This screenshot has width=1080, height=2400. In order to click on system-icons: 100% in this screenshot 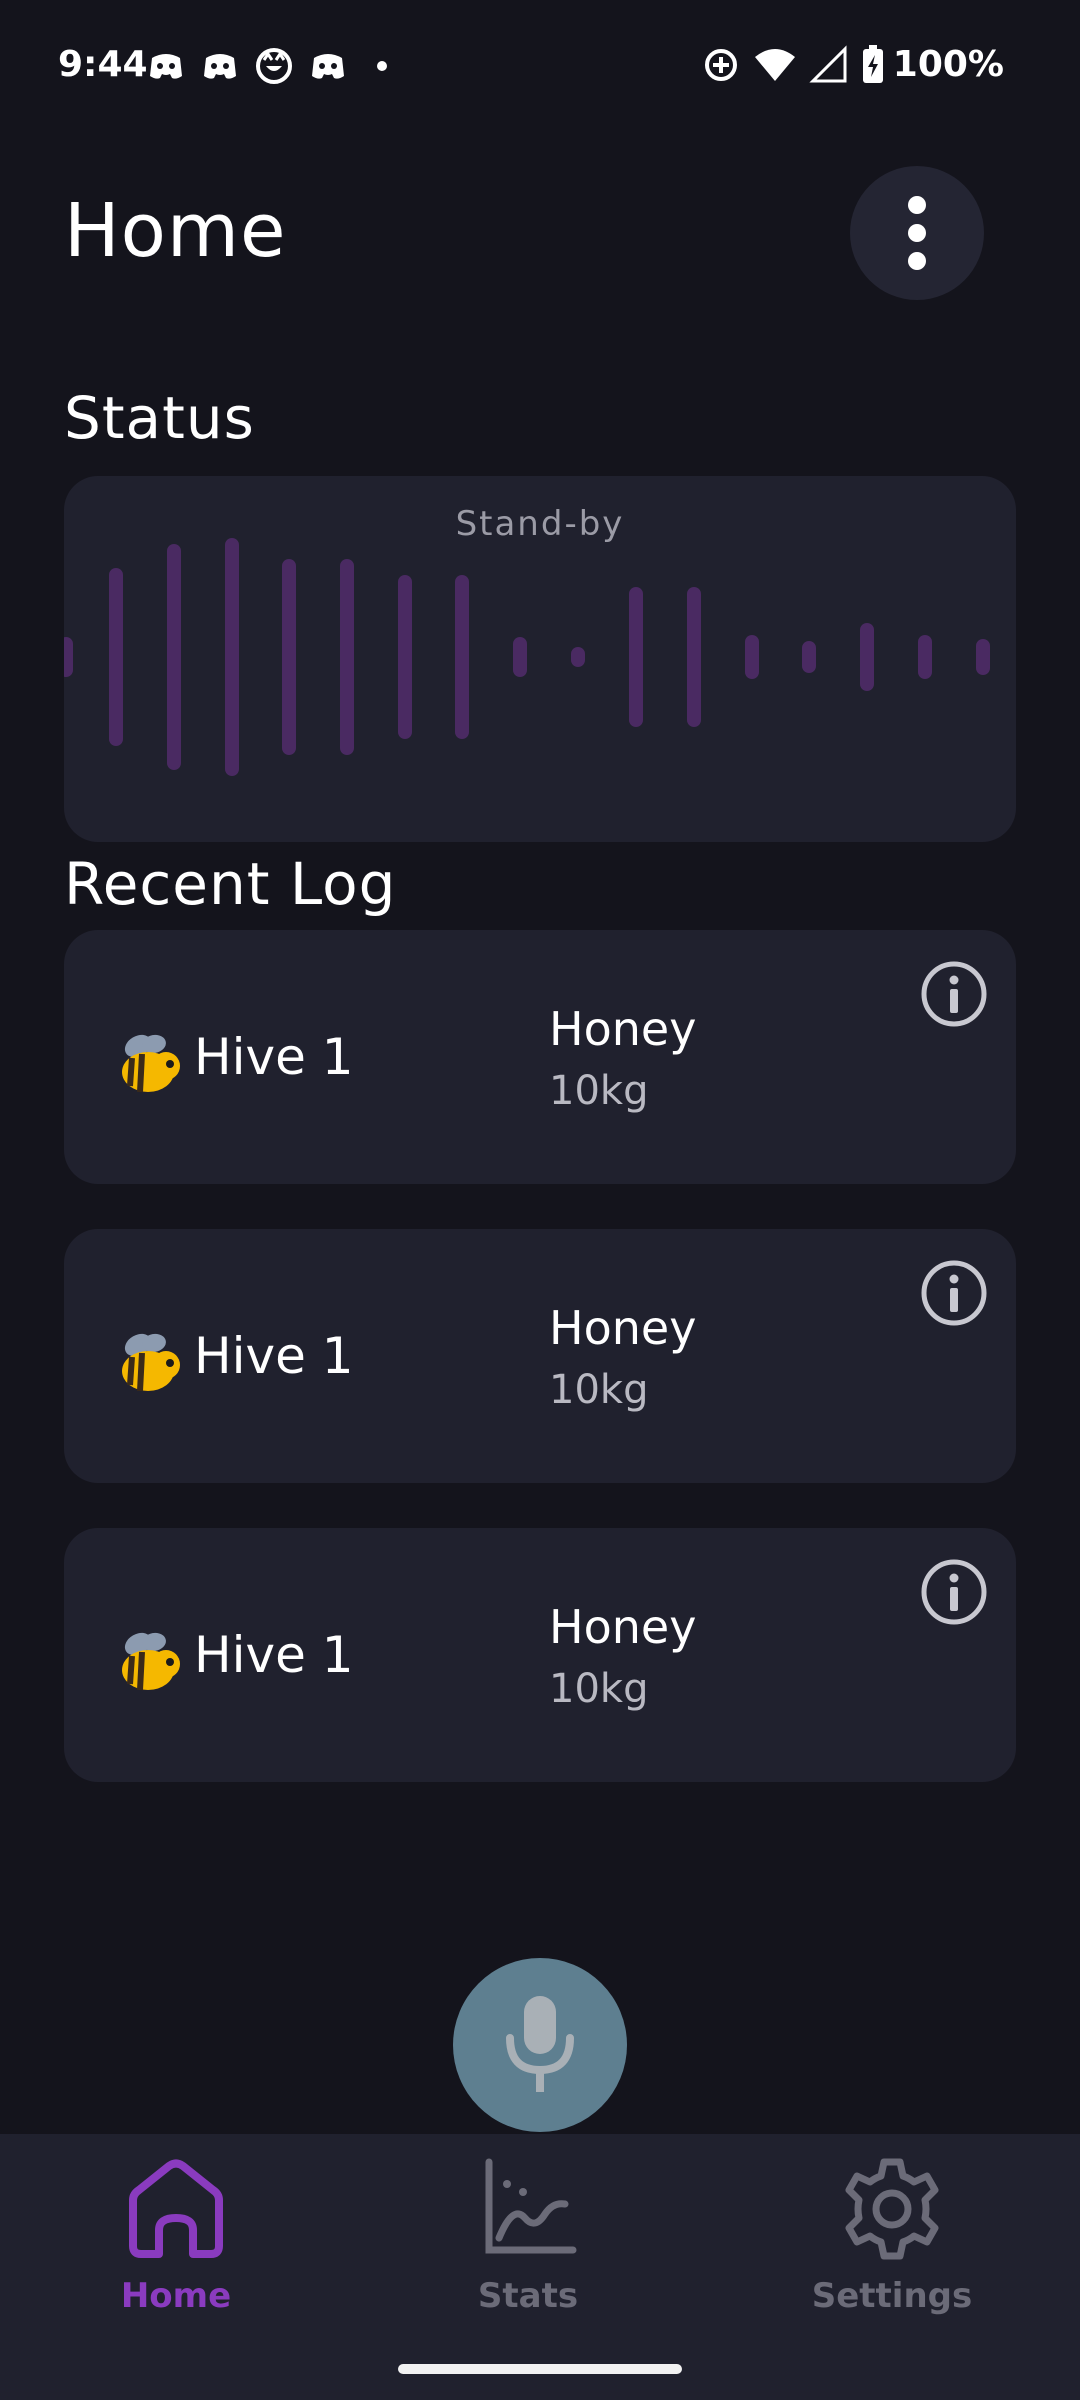, I will do `click(846, 64)`.